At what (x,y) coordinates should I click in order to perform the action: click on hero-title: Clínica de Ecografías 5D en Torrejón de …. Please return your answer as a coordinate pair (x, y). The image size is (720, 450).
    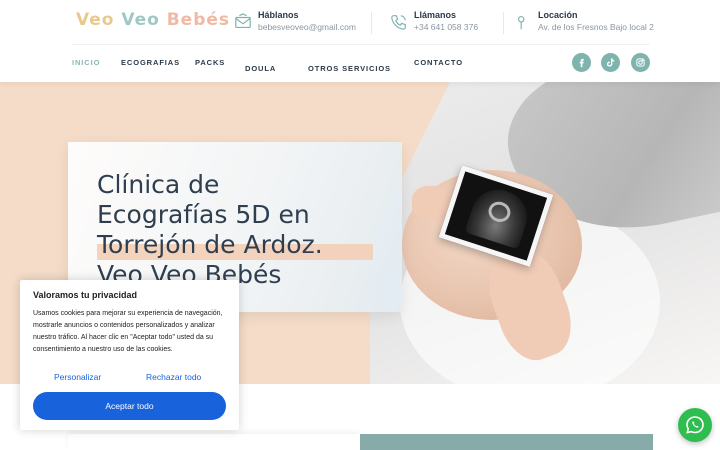
    Looking at the image, I should click on (247, 230).